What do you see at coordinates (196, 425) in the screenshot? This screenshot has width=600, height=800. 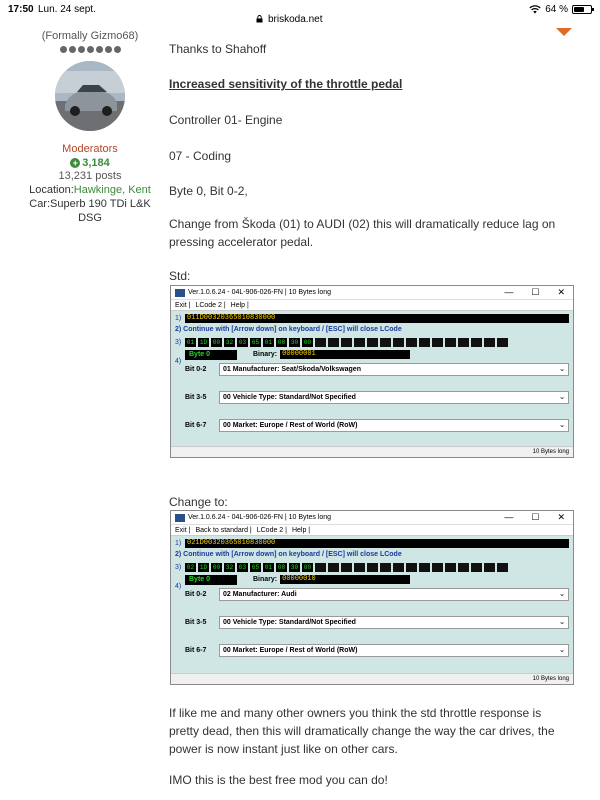 I see `bit-label: Bit 6-7` at bounding box center [196, 425].